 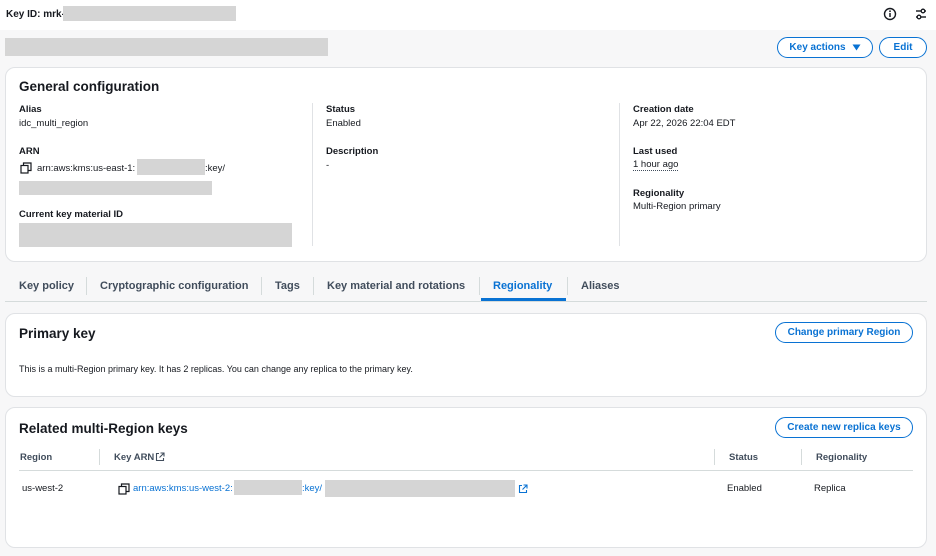 What do you see at coordinates (844, 427) in the screenshot?
I see `create-replica-keys-button: Create new replica keys` at bounding box center [844, 427].